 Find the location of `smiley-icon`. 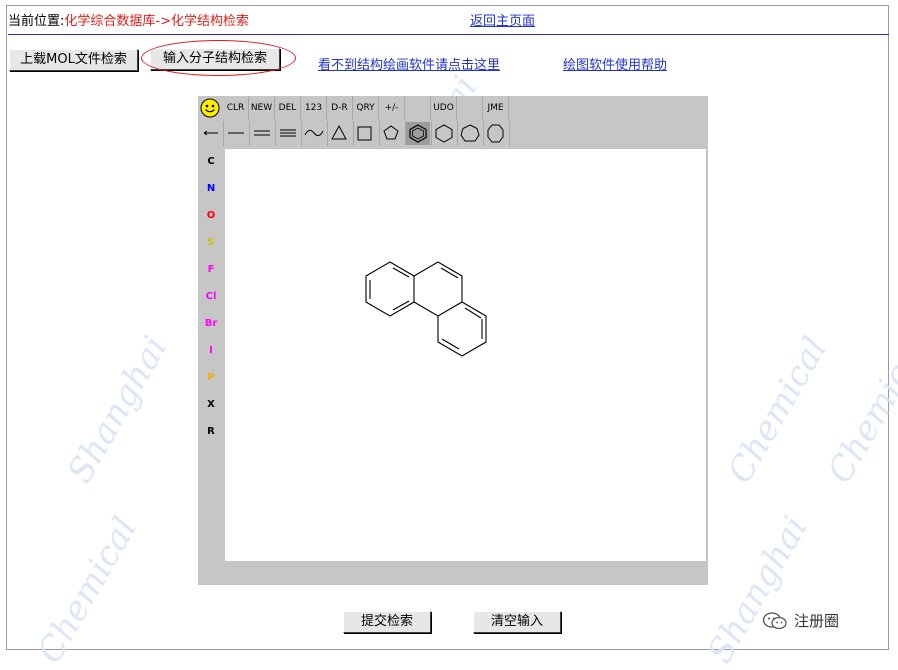

smiley-icon is located at coordinates (210, 108).